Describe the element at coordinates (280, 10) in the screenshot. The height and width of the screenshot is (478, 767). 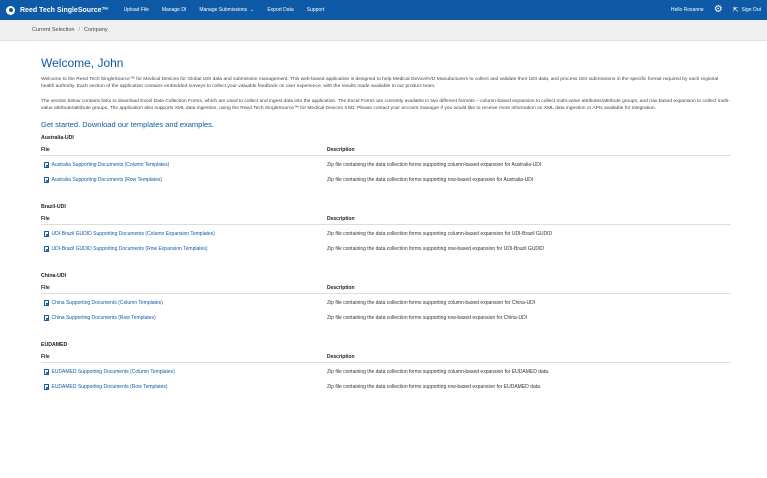
I see `nav-export-data: Export Data` at that location.